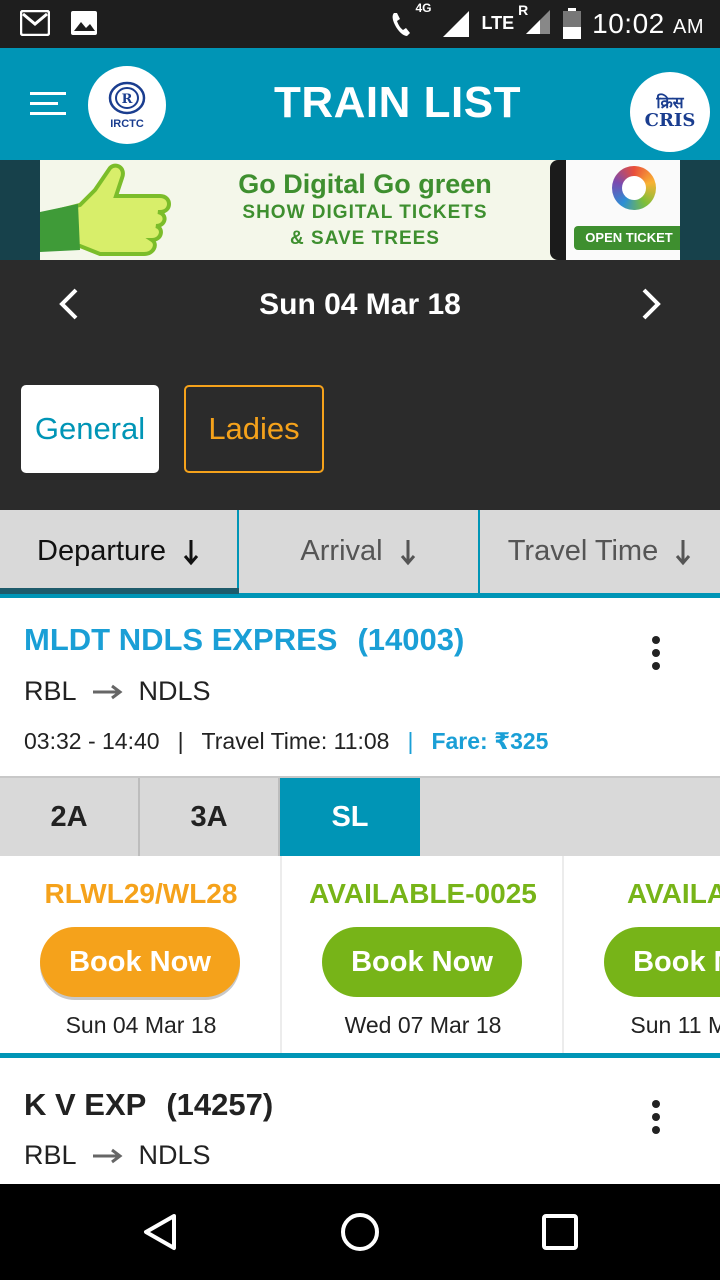  I want to click on sort-tab-travel-time: Travel Time, so click(600, 551).